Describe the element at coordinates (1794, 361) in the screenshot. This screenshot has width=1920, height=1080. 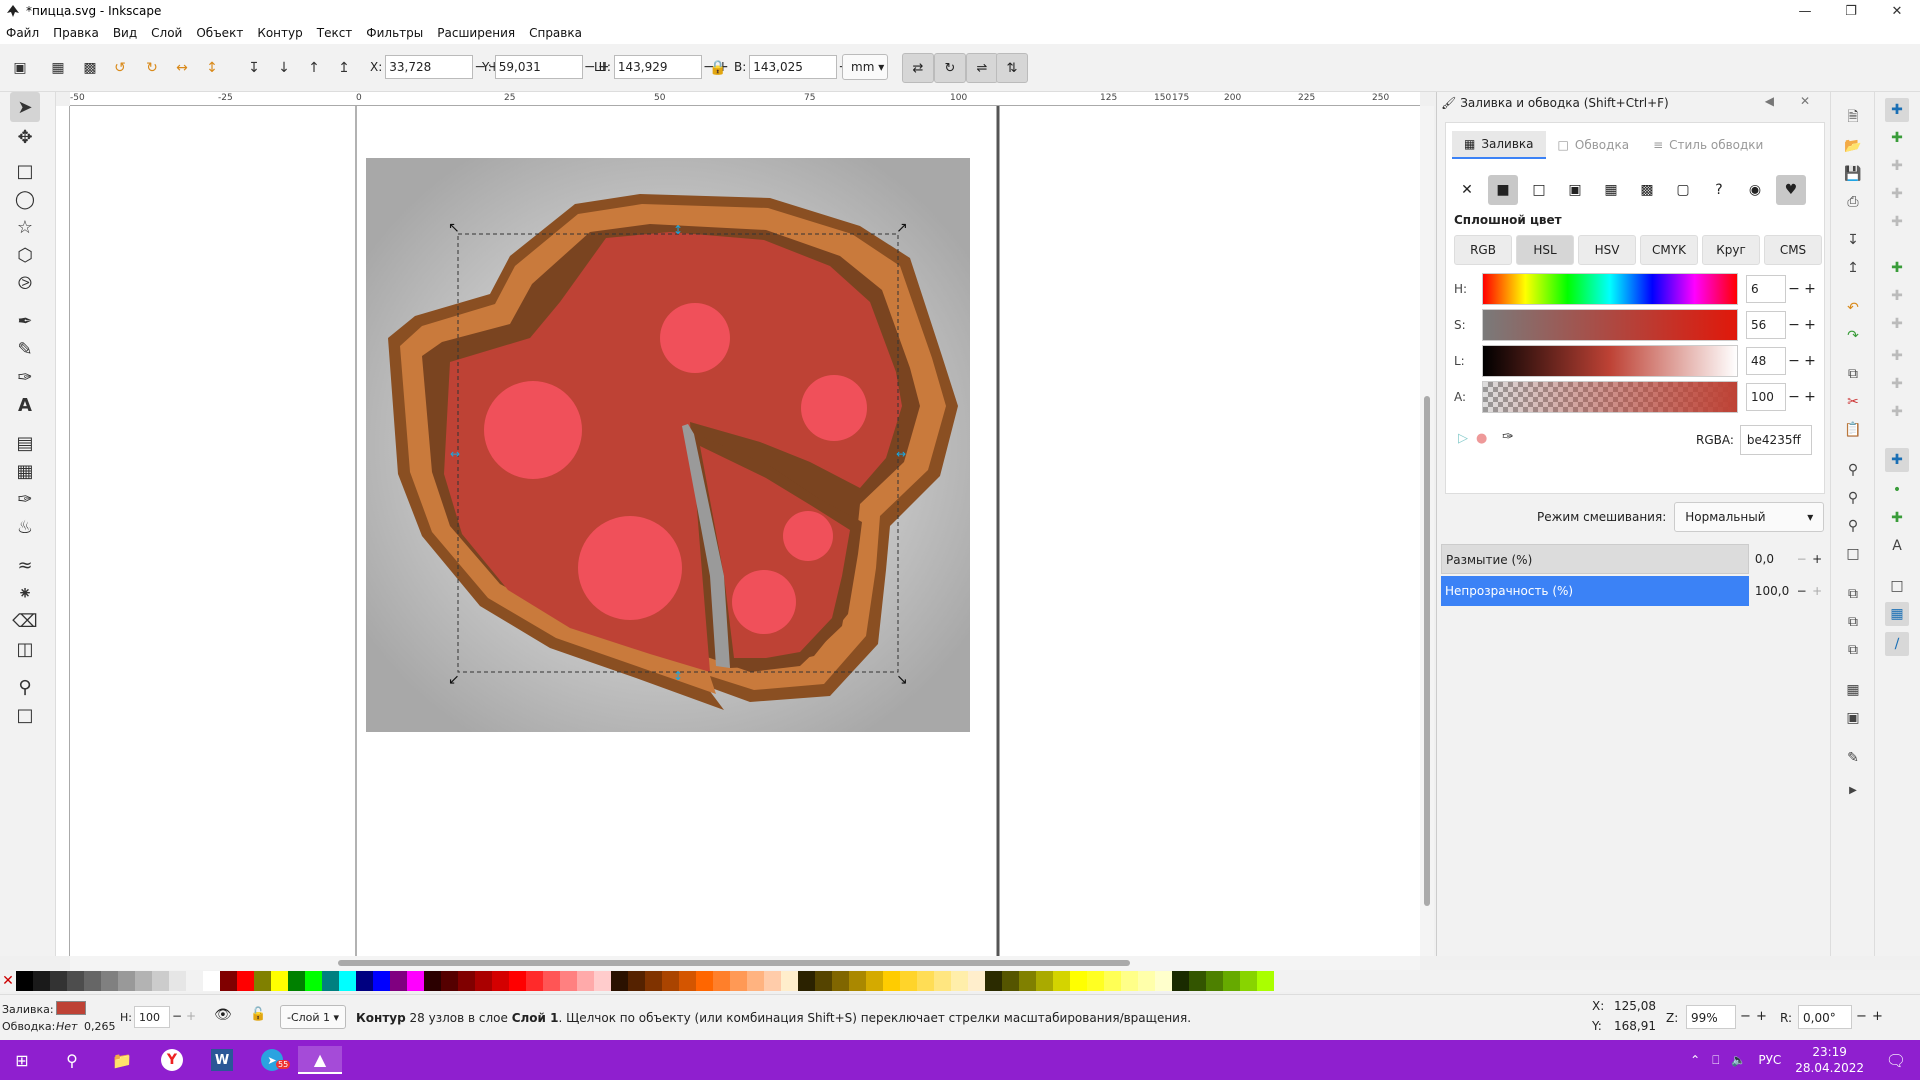
I see `lightness-decrement: −` at that location.